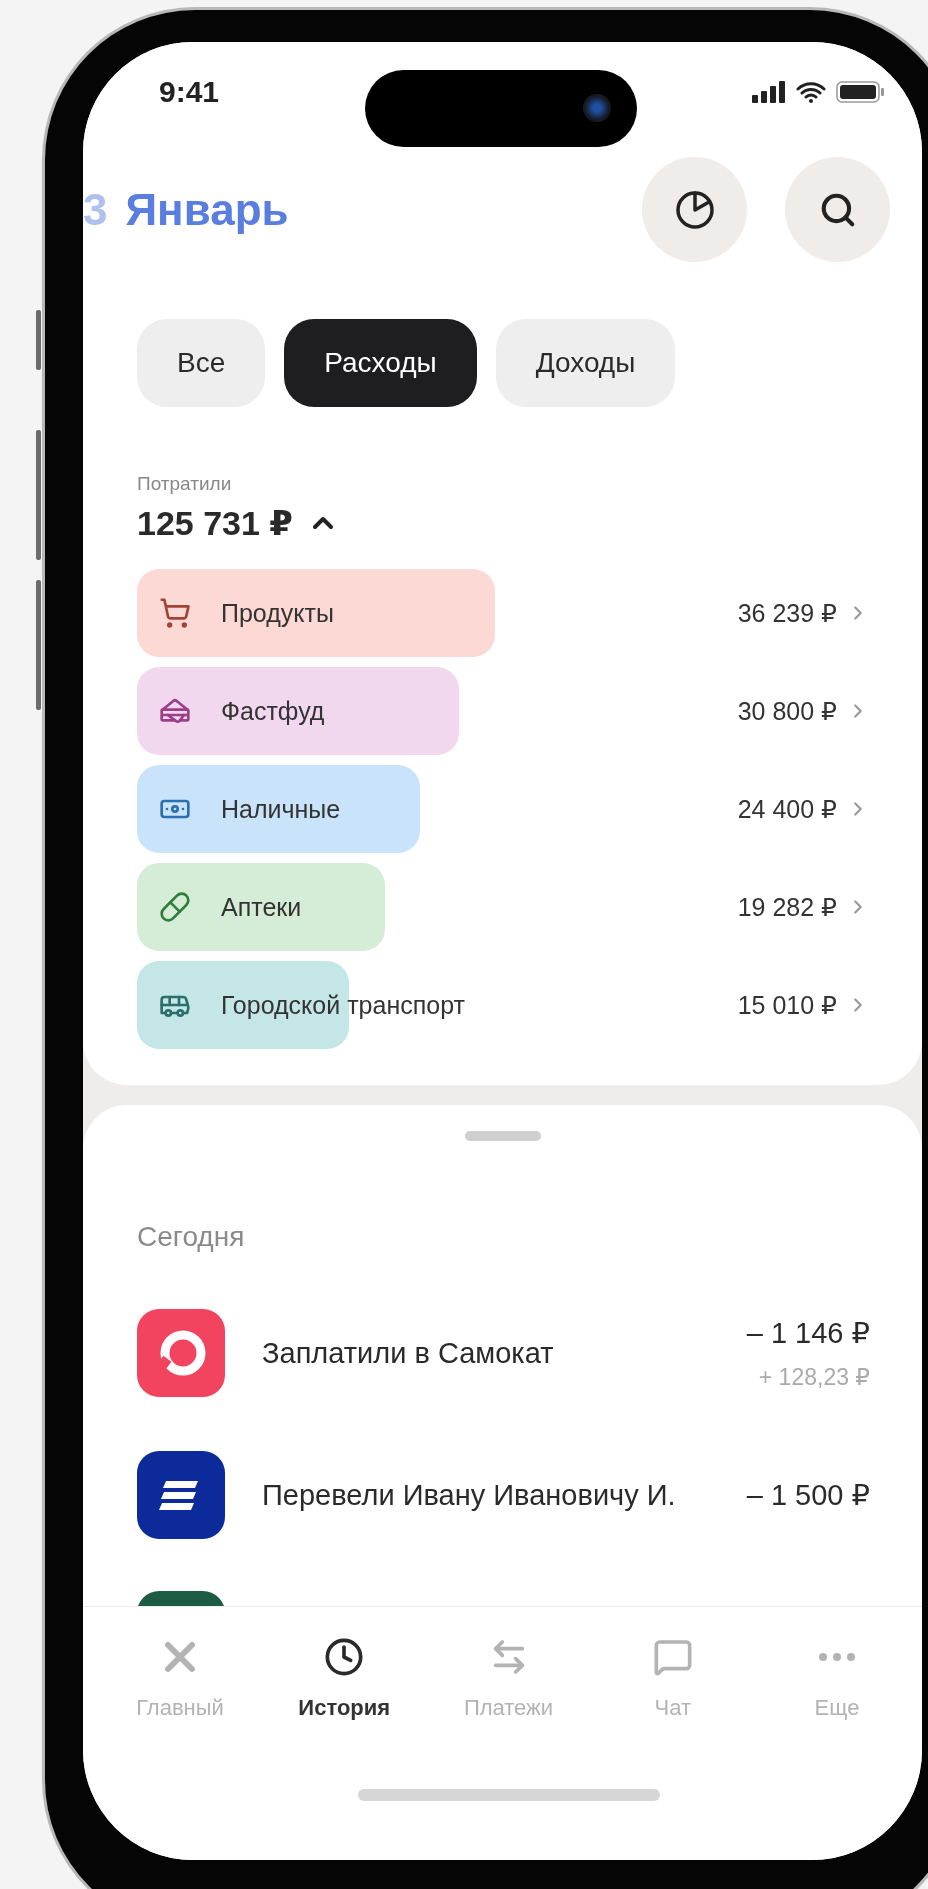  What do you see at coordinates (808, 1332) in the screenshot?
I see `transaction-amount: – 1 146 ₽` at bounding box center [808, 1332].